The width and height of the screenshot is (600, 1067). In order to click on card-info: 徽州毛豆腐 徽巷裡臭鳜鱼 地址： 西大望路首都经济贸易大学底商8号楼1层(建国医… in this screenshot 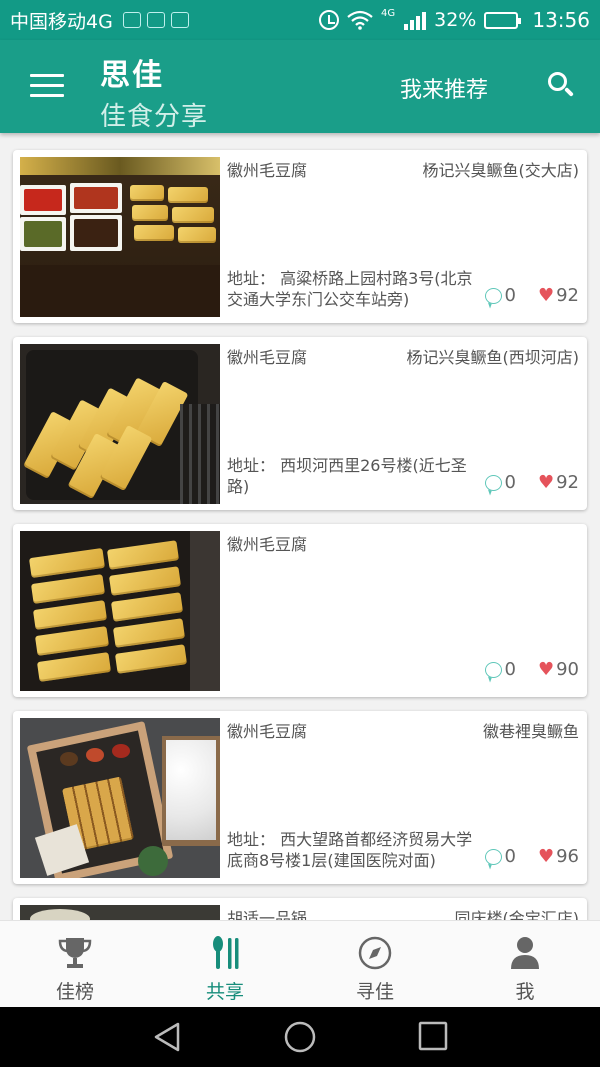, I will do `click(403, 797)`.